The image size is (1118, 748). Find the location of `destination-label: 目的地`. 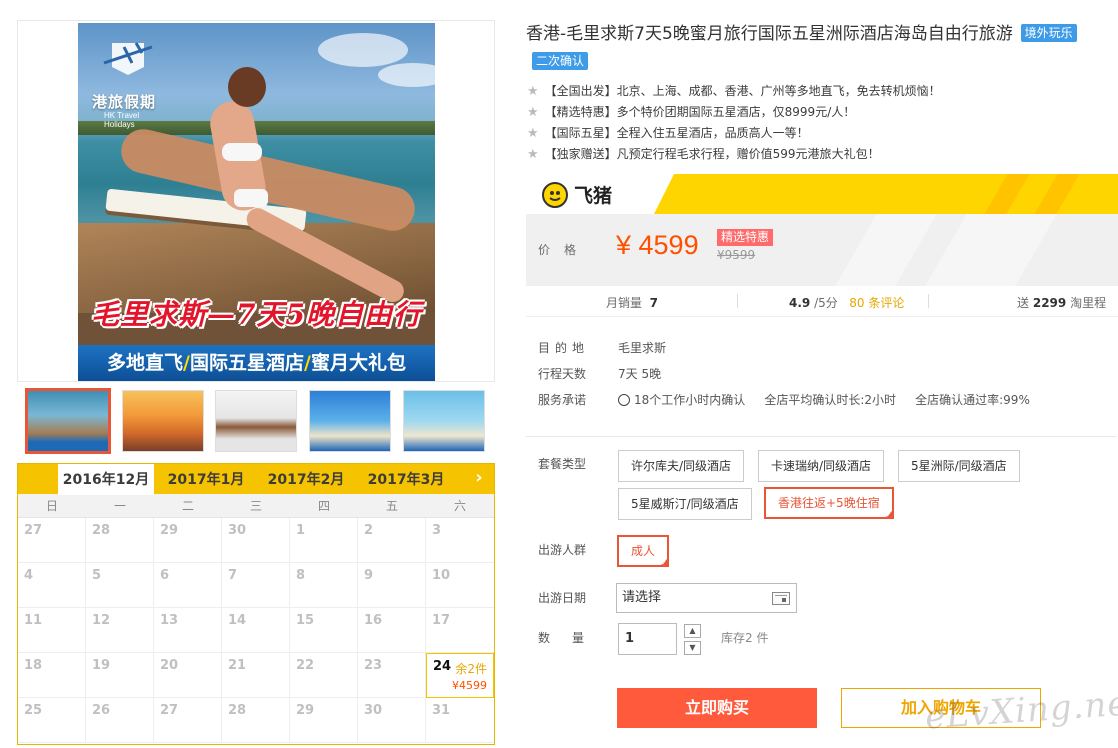

destination-label: 目的地 is located at coordinates (564, 348).